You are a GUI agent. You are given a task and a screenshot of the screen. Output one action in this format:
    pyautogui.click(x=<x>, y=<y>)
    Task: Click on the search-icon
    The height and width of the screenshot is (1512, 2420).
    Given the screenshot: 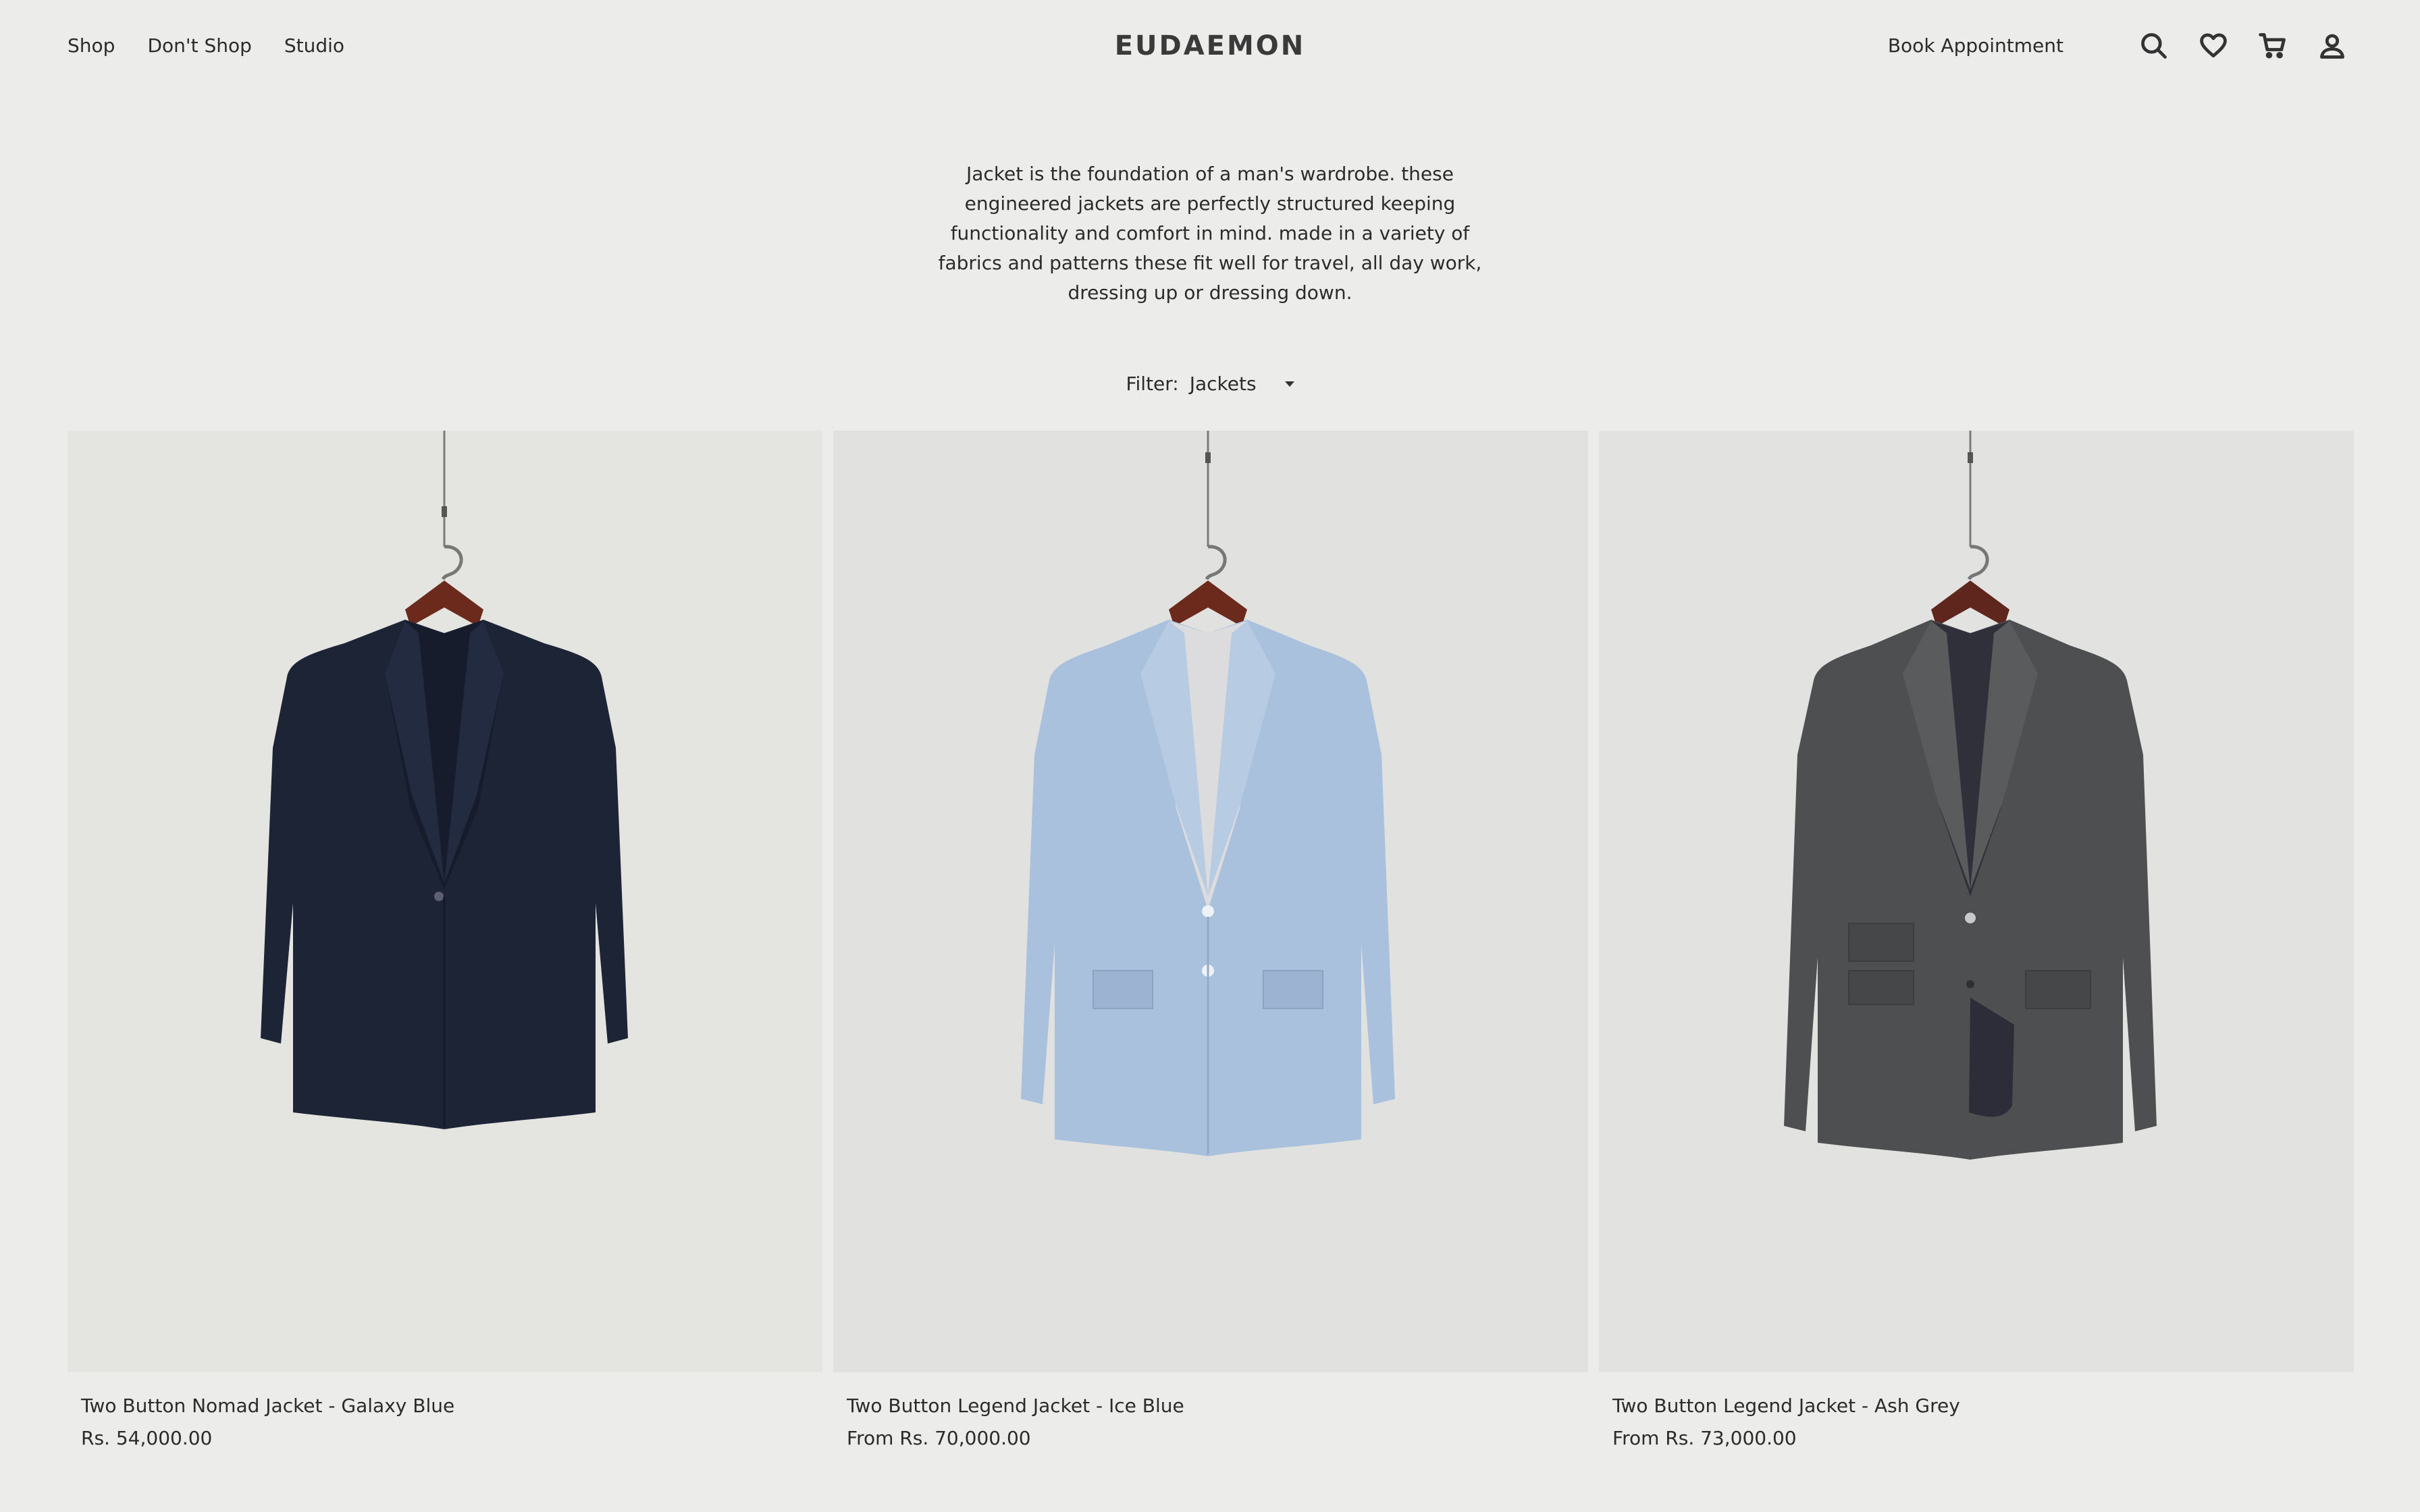 What is the action you would take?
    pyautogui.click(x=2154, y=46)
    